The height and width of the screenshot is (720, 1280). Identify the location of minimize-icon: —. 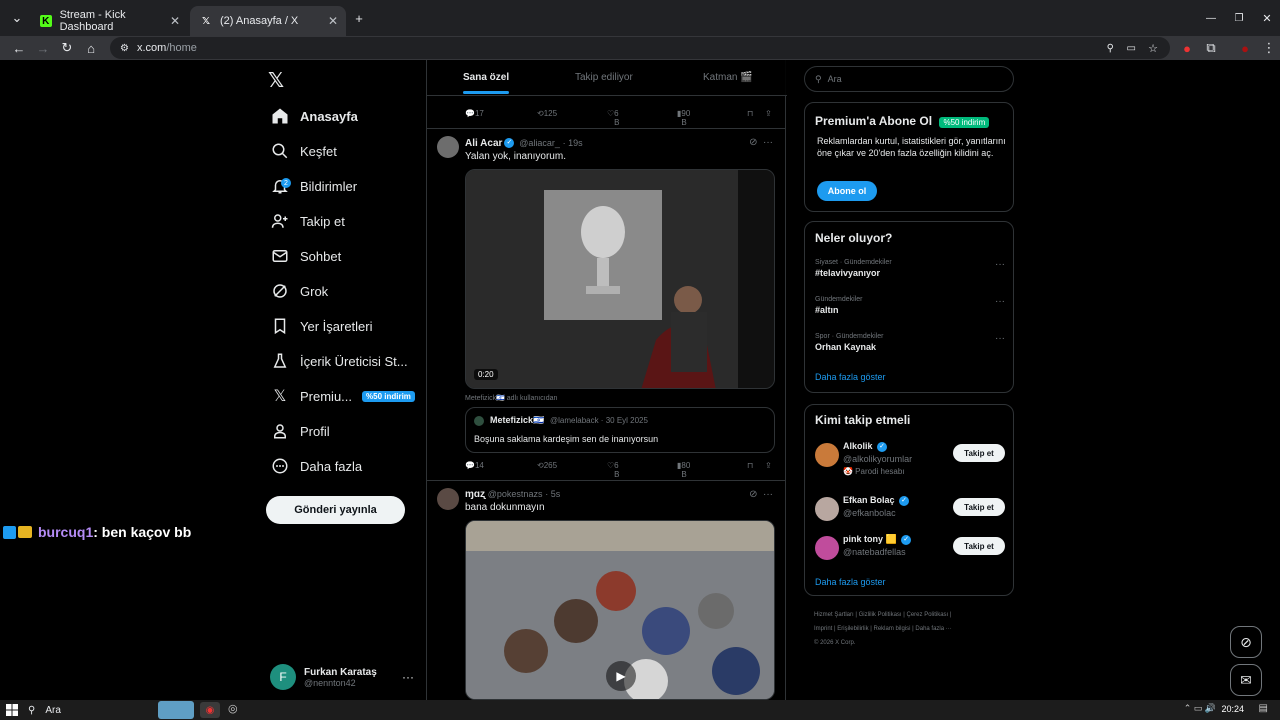
(1211, 18).